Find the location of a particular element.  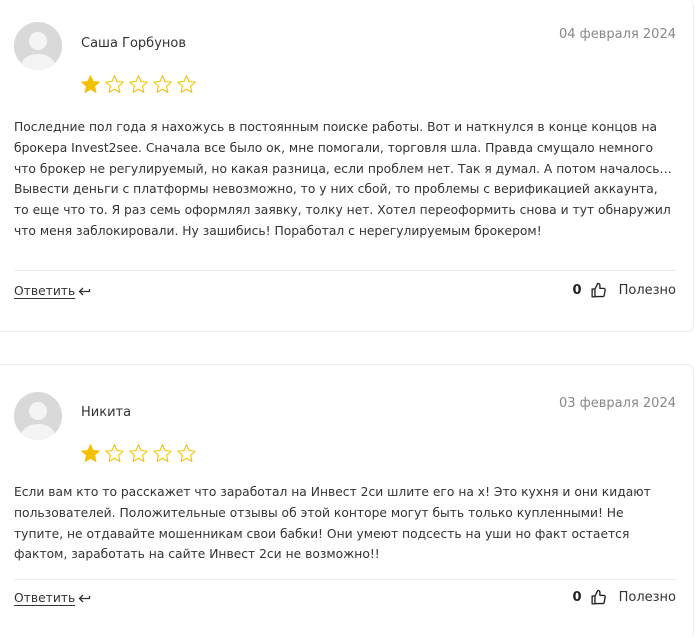

review-author: Никита is located at coordinates (106, 412).